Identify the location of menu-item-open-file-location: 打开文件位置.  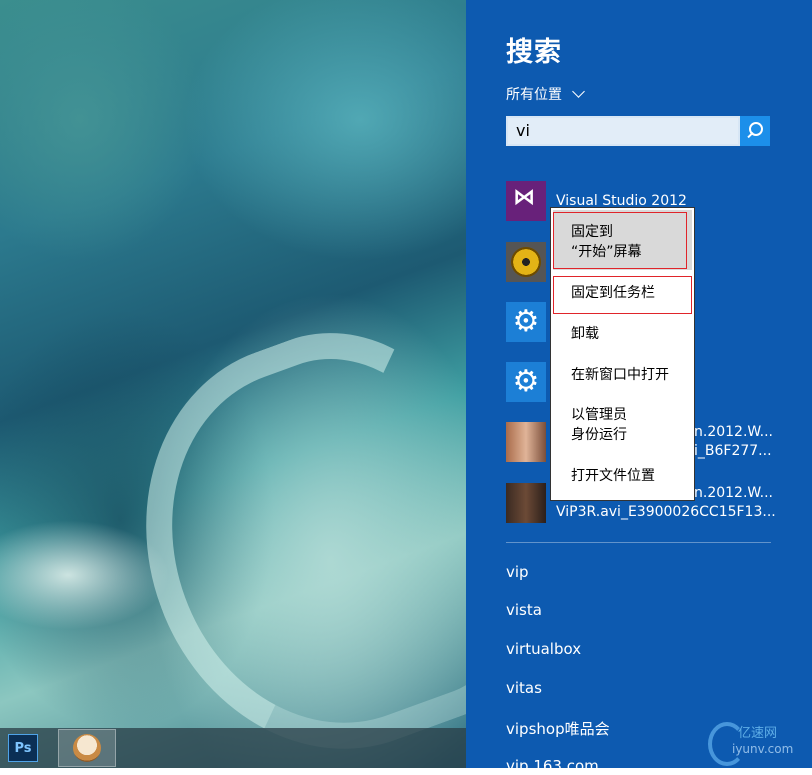
(613, 476).